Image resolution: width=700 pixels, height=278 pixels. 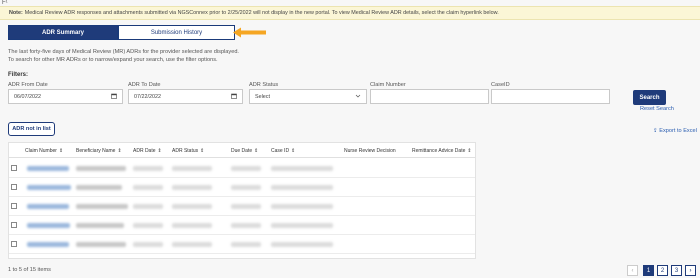 I want to click on case-id-input, so click(x=550, y=96).